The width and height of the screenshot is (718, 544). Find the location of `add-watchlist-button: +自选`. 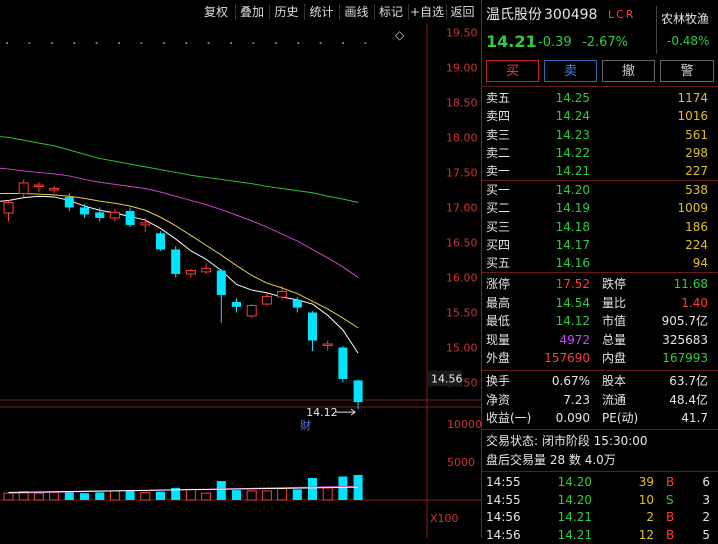

add-watchlist-button: +自选 is located at coordinates (427, 12).